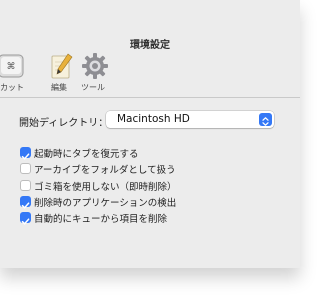  Describe the element at coordinates (12, 87) in the screenshot. I see `toolbar-label-shortcuts: ートカット` at that location.